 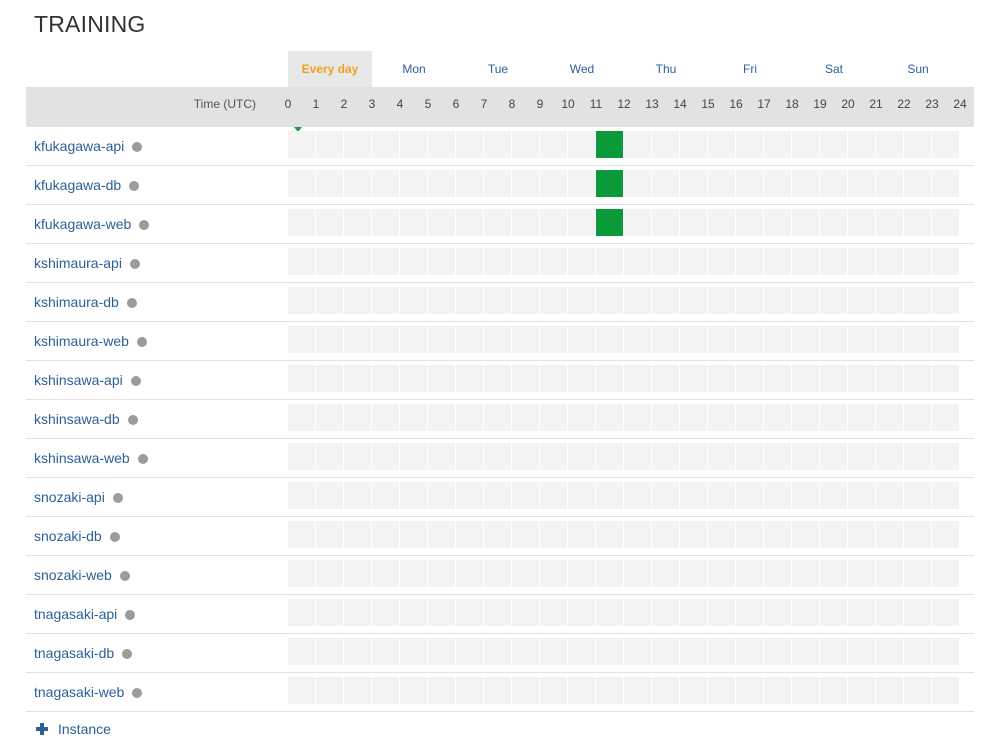 I want to click on tab-wed: Wed, so click(x=582, y=69).